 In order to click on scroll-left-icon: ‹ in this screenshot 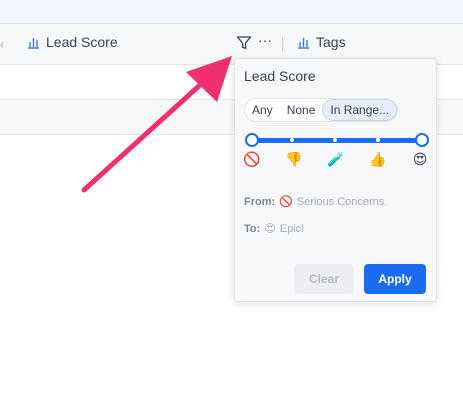, I will do `click(2, 44)`.